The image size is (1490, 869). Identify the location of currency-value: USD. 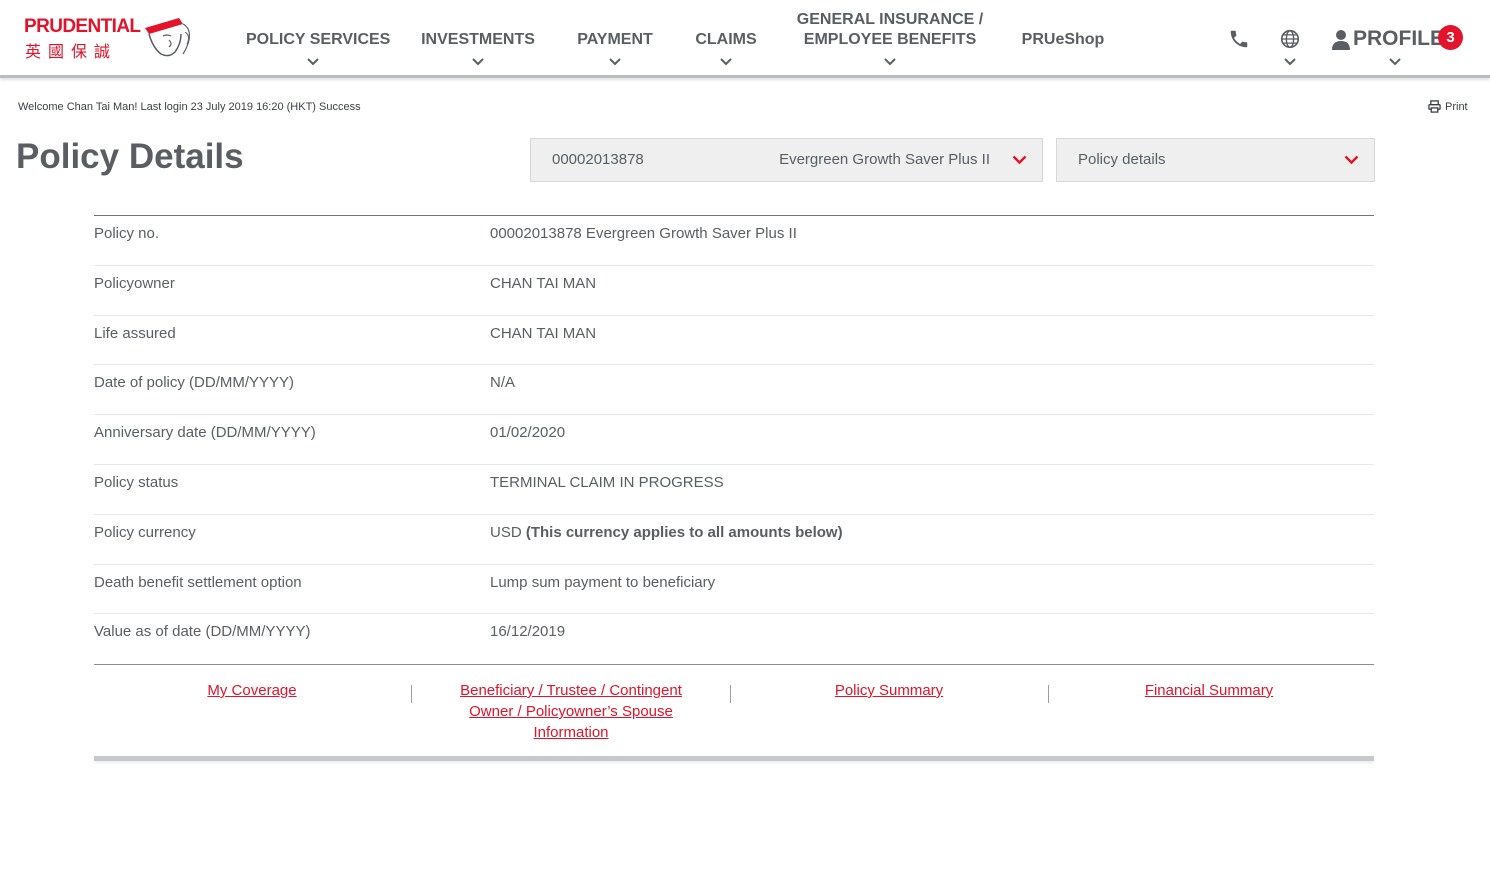
(506, 532).